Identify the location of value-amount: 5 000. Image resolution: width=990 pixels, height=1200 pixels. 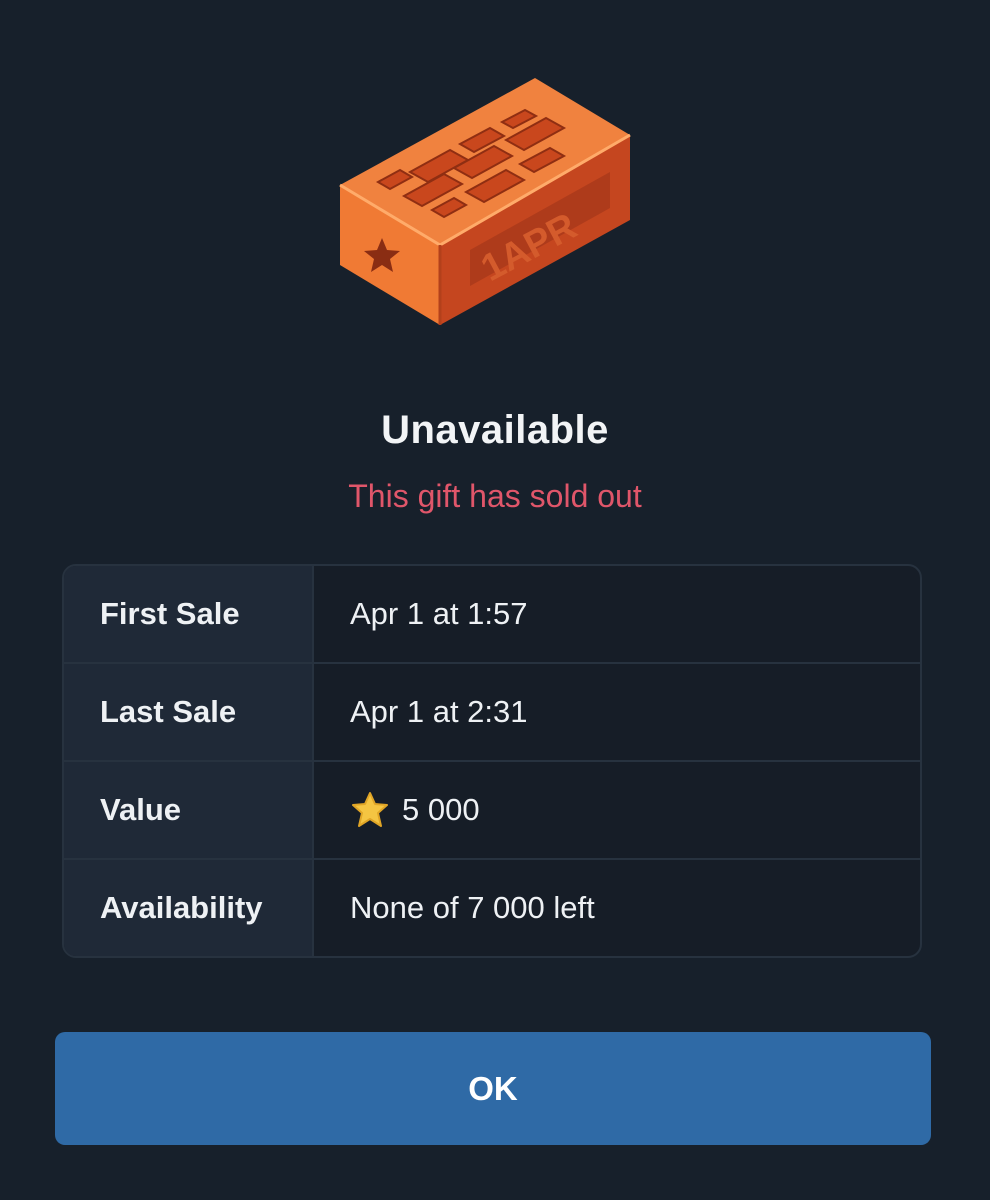
(441, 809).